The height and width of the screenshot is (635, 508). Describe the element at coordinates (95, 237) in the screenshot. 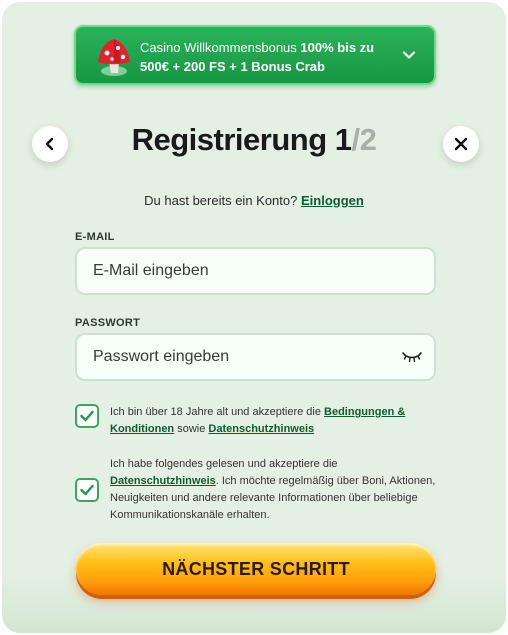

I see `email-label: E-MAIL` at that location.